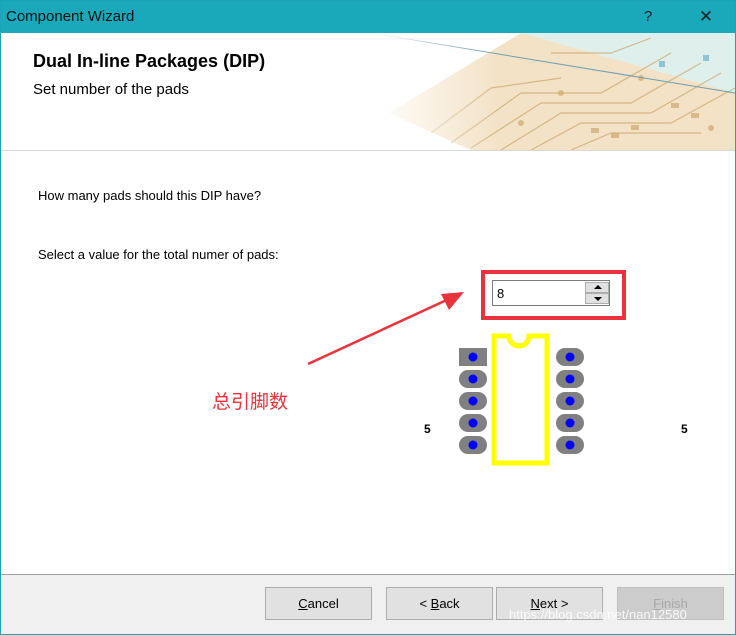 Image resolution: width=736 pixels, height=635 pixels. I want to click on stepper-up-button, so click(597, 287).